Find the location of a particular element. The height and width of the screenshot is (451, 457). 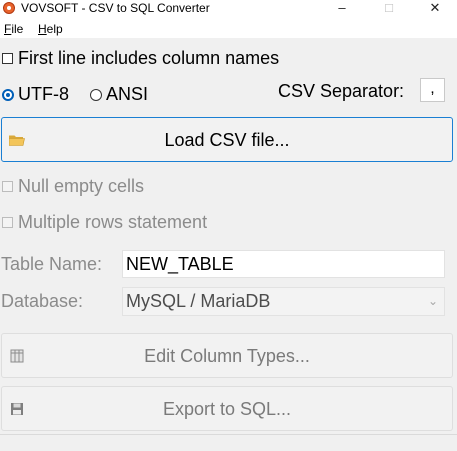

menu-bar: File Help is located at coordinates (228, 28).